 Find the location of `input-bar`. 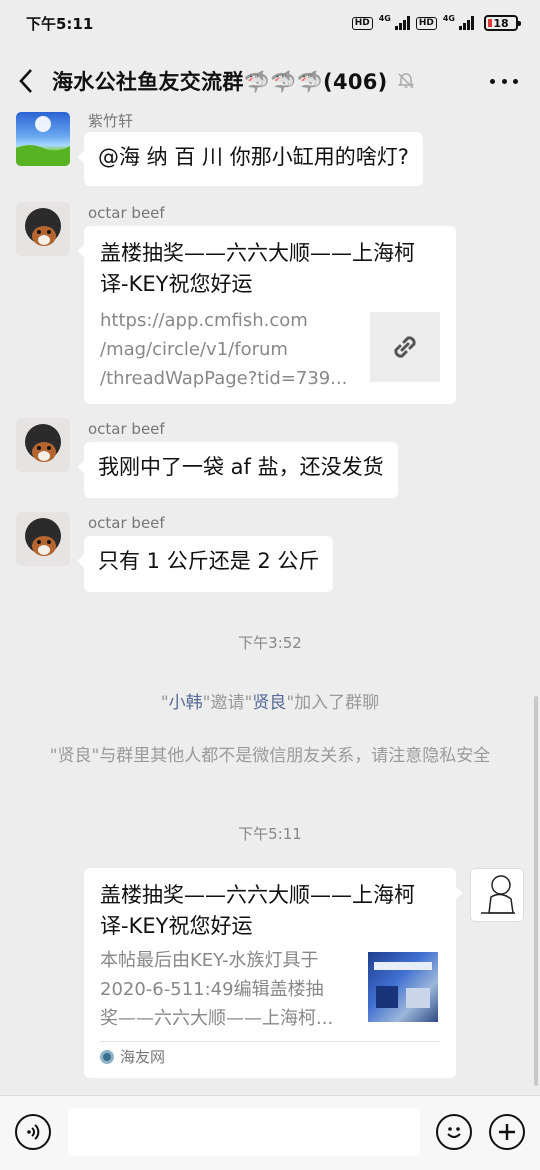

input-bar is located at coordinates (270, 1132).